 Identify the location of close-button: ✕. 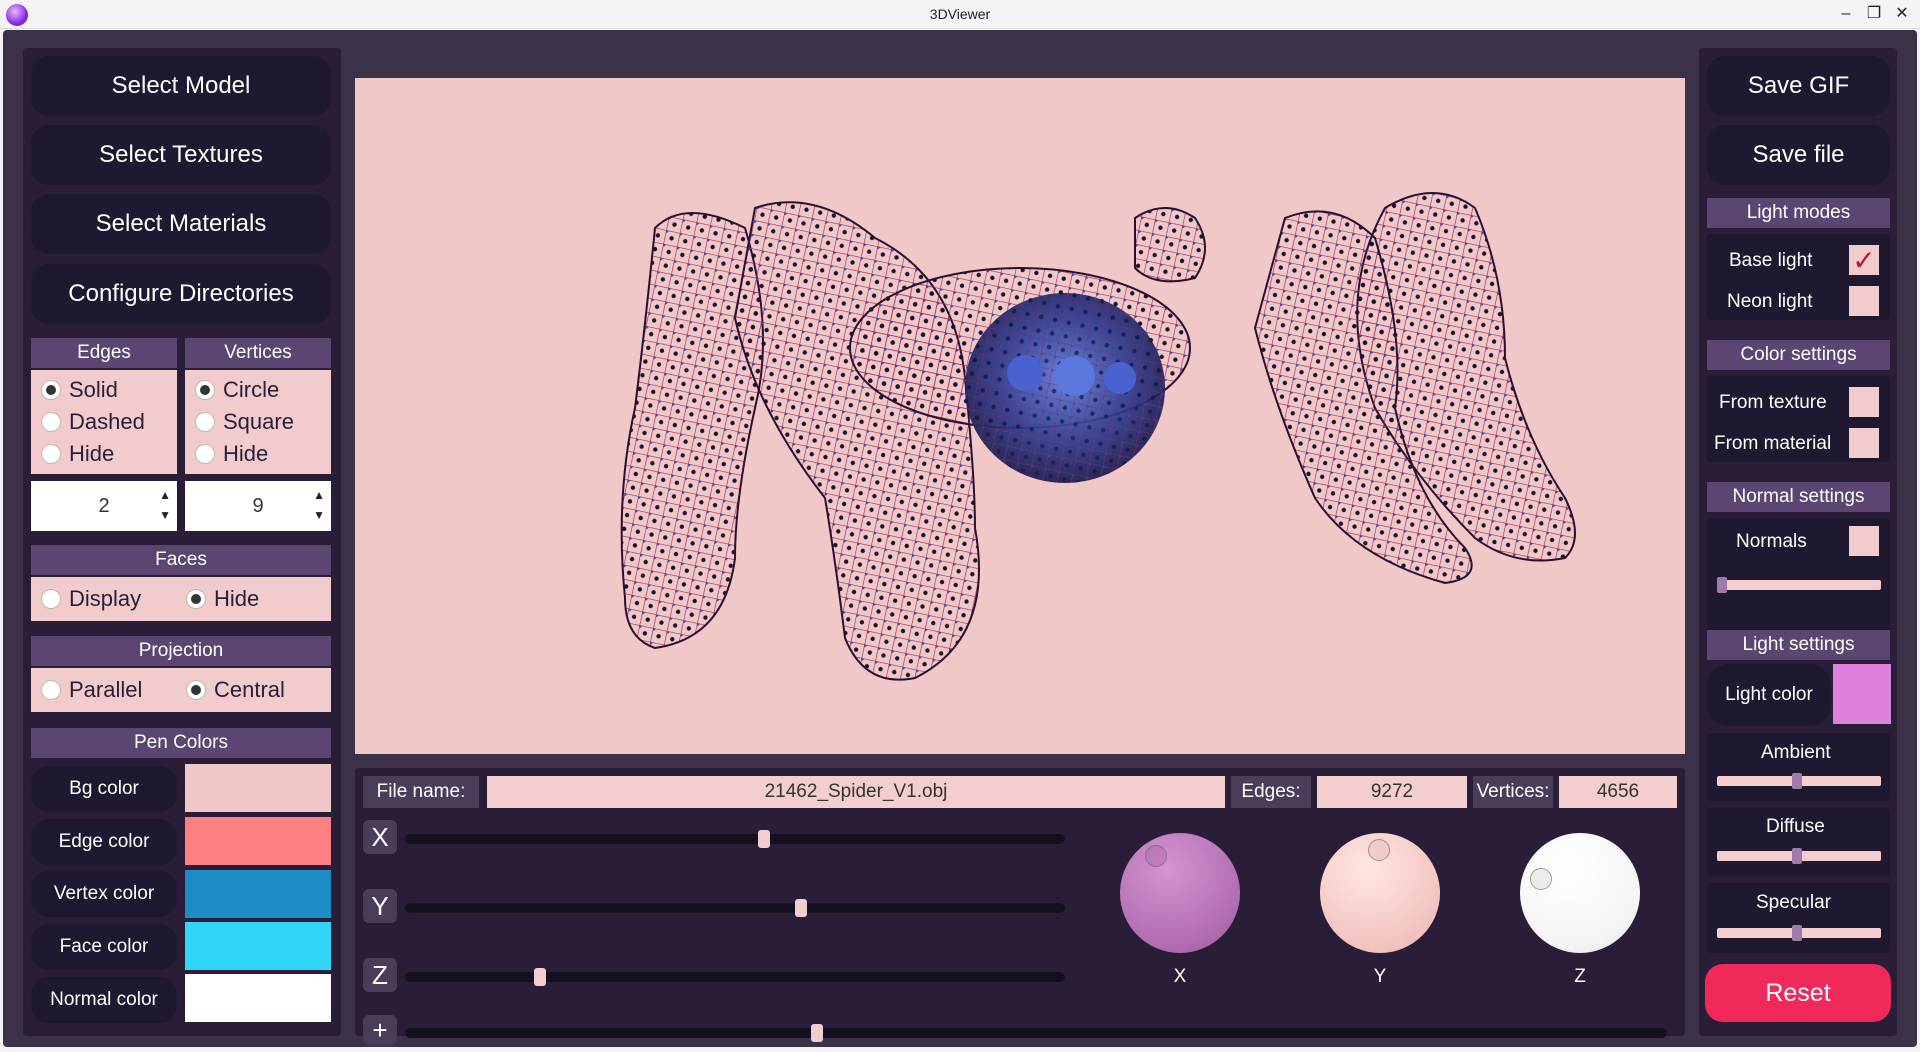
(1902, 14).